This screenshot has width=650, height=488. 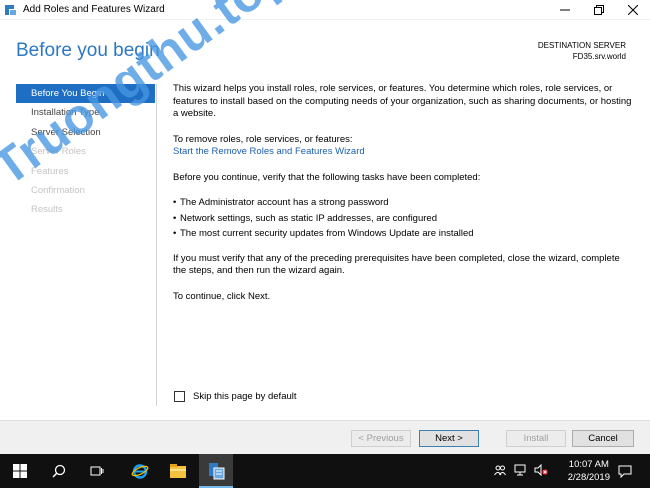 What do you see at coordinates (85, 112) in the screenshot?
I see `nav-item-installation-type: Installation Type` at bounding box center [85, 112].